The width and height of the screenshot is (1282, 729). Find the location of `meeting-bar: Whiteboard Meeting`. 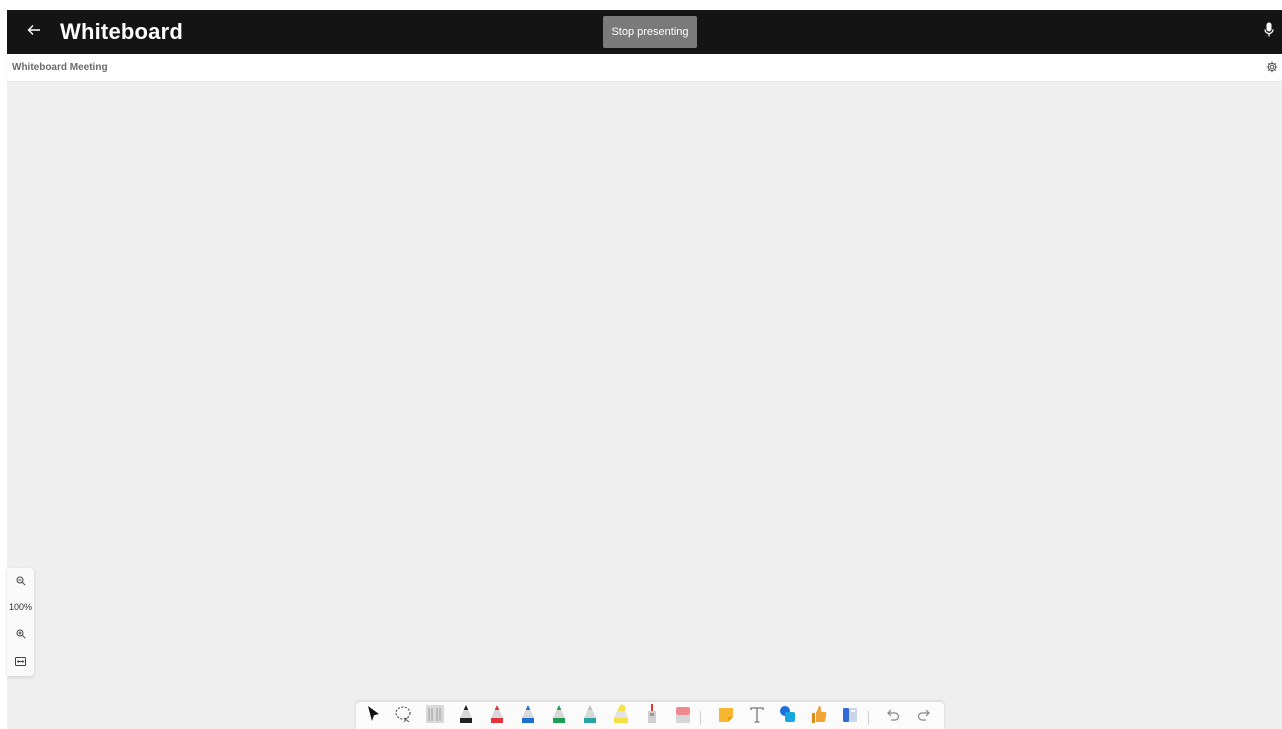

meeting-bar: Whiteboard Meeting is located at coordinates (644, 68).